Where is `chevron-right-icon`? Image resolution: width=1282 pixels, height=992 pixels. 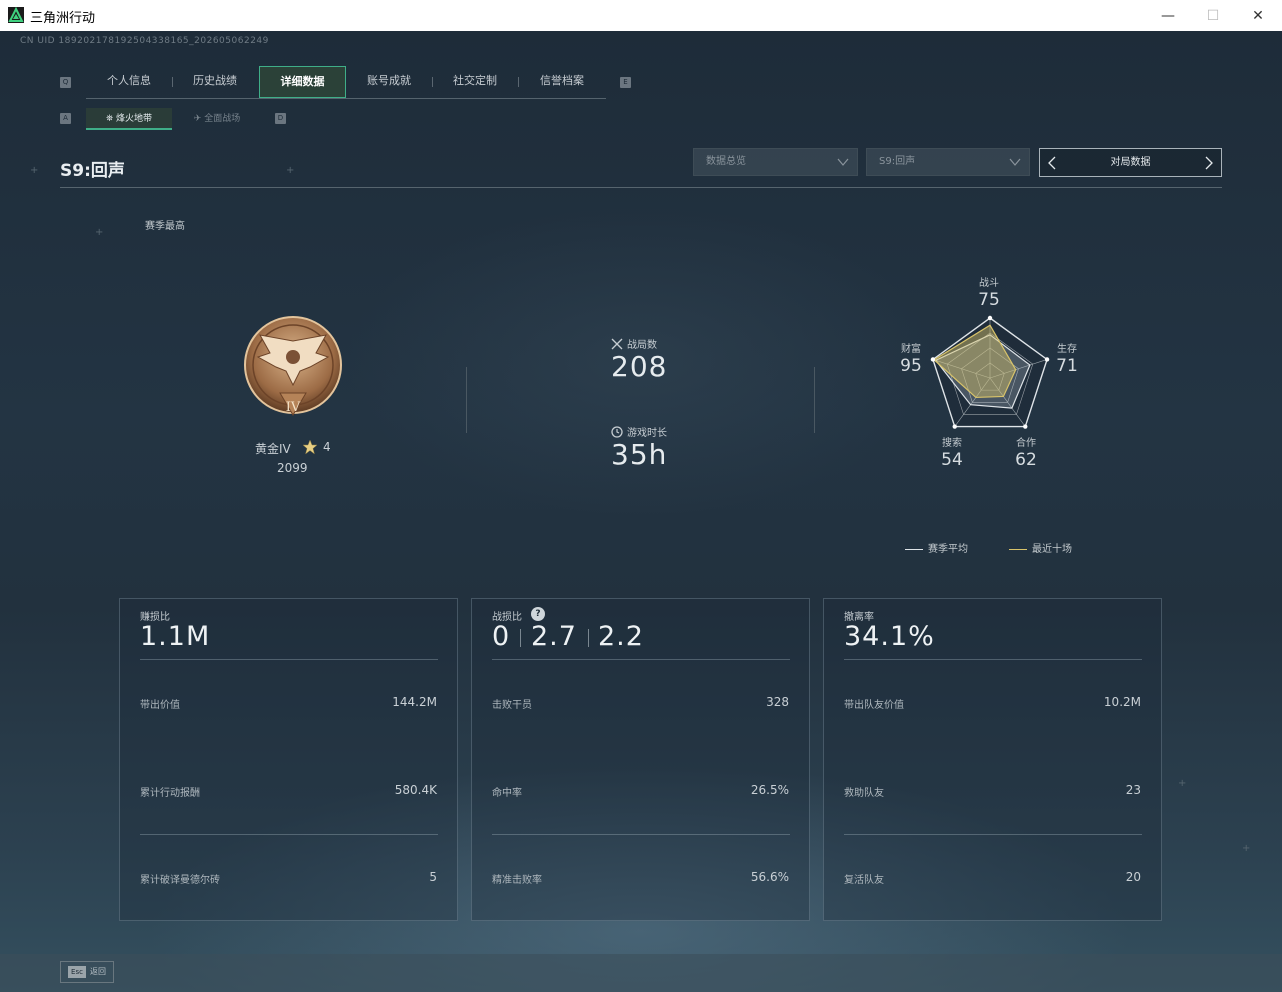 chevron-right-icon is located at coordinates (1209, 163).